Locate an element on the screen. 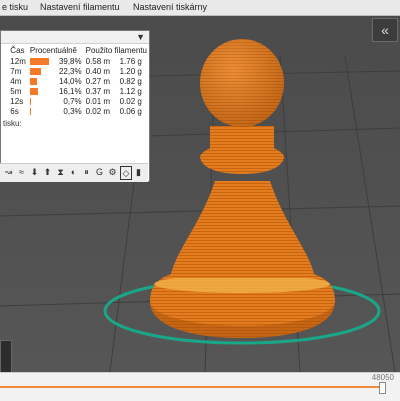  legend-row: 4m 14,0% 0.27 m 0.82 g is located at coordinates (75, 81).